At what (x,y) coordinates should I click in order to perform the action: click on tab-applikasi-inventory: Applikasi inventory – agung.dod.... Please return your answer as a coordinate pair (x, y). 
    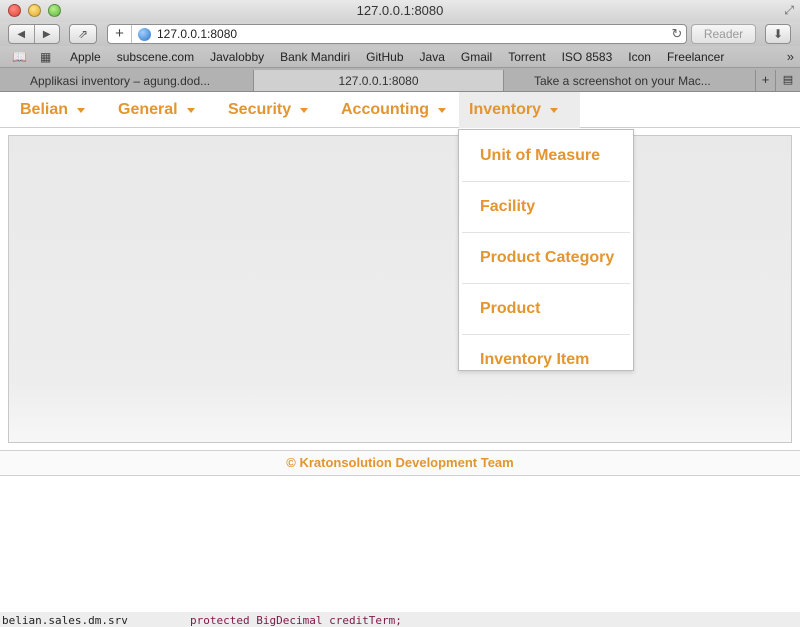
    Looking at the image, I should click on (126, 80).